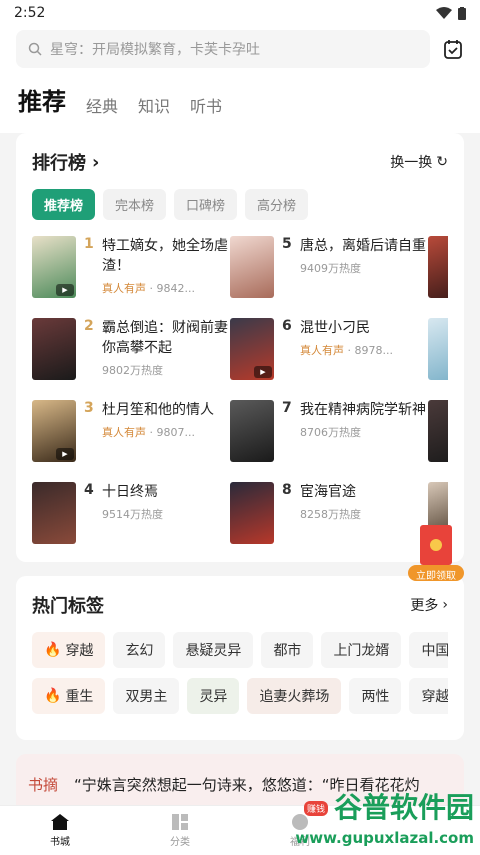 The height and width of the screenshot is (855, 480). What do you see at coordinates (43, 785) in the screenshot?
I see `excerpt-label: 书摘` at bounding box center [43, 785].